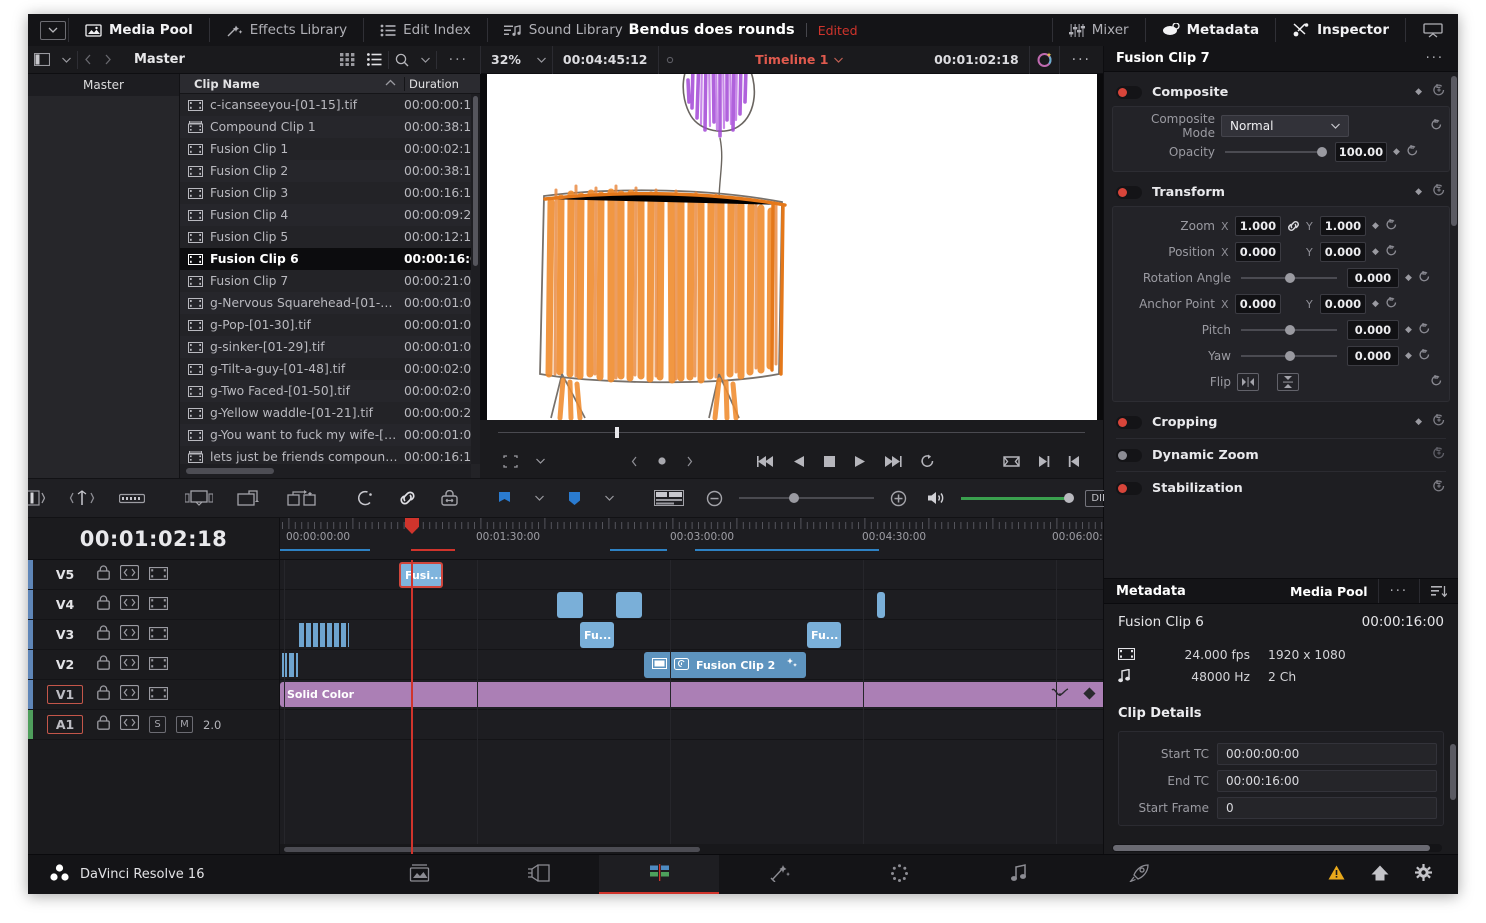 The height and width of the screenshot is (923, 1486). I want to click on table-row: Fusion Clip 3 00:00:16:1, so click(330, 193).